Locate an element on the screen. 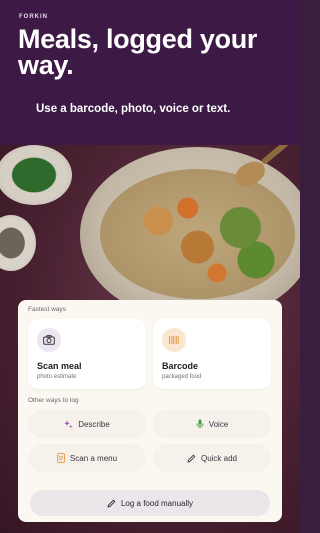 This screenshot has width=320, height=533. voice-label: Voice is located at coordinates (218, 424).